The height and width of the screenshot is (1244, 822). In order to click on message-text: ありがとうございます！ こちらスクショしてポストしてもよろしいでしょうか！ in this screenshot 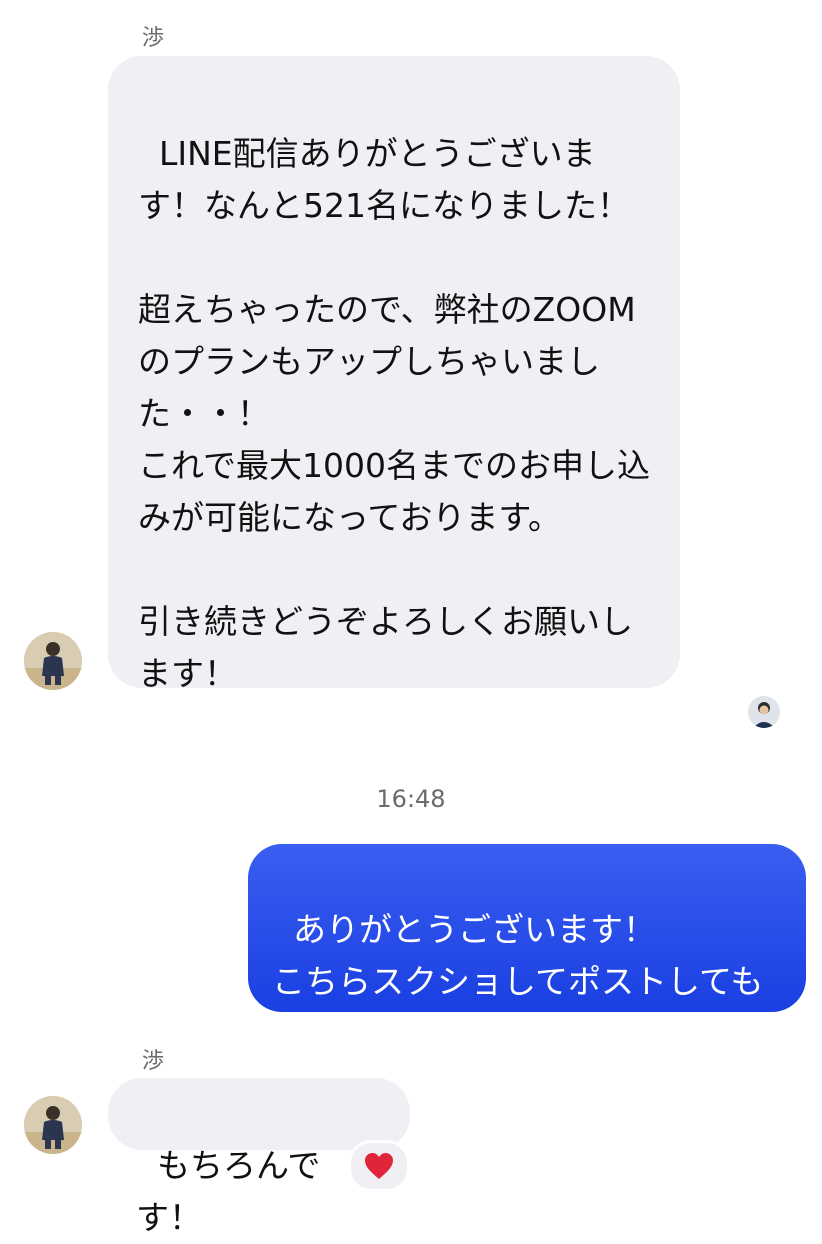, I will do `click(518, 981)`.